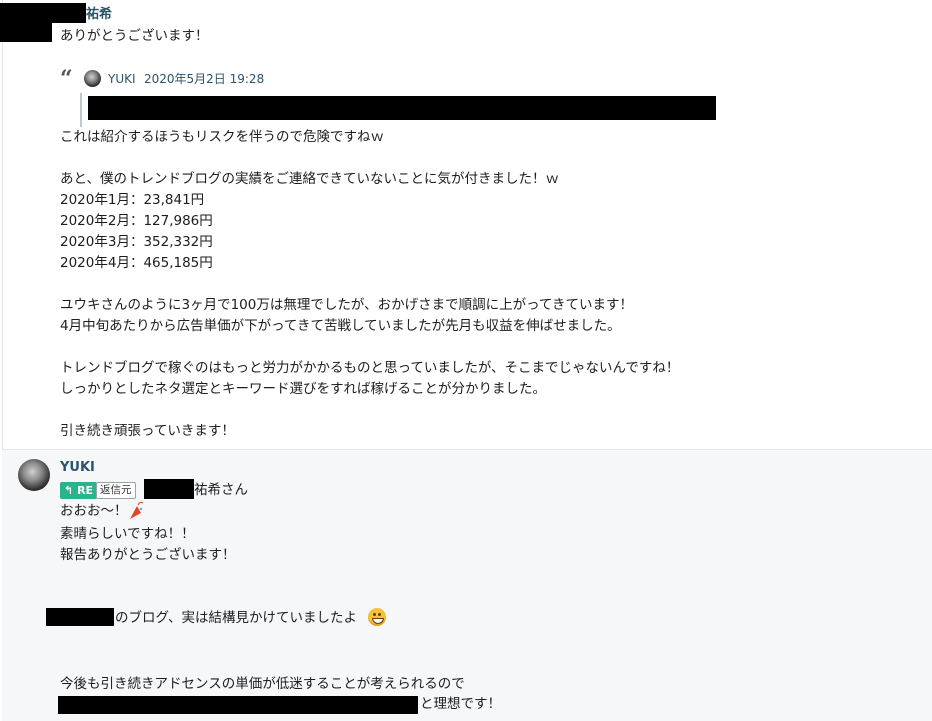  I want to click on message-line: 引き続き頑張っていきます！, so click(147, 431).